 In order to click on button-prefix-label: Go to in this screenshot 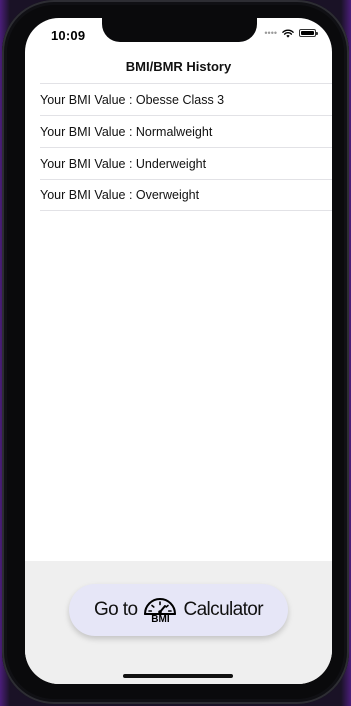, I will do `click(115, 609)`.